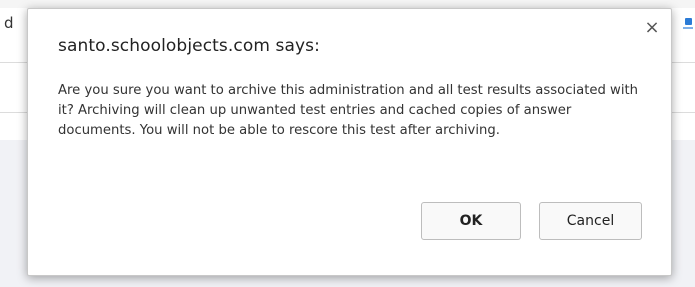 This screenshot has width=695, height=287. What do you see at coordinates (590, 221) in the screenshot?
I see `cancel-button: Cancel` at bounding box center [590, 221].